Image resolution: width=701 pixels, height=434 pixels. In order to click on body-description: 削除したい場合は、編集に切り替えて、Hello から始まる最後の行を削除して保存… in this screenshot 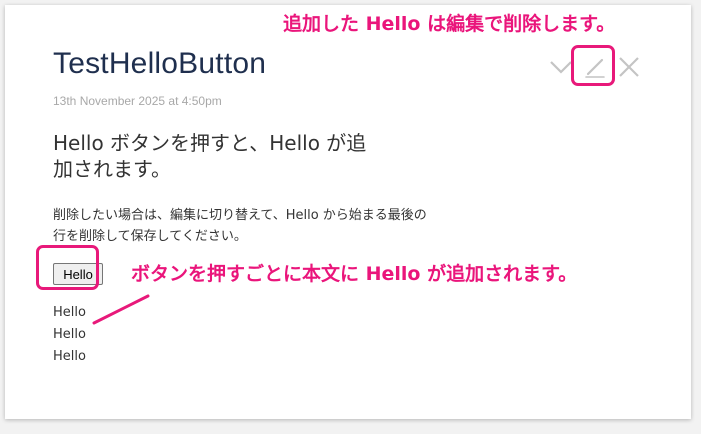, I will do `click(240, 226)`.